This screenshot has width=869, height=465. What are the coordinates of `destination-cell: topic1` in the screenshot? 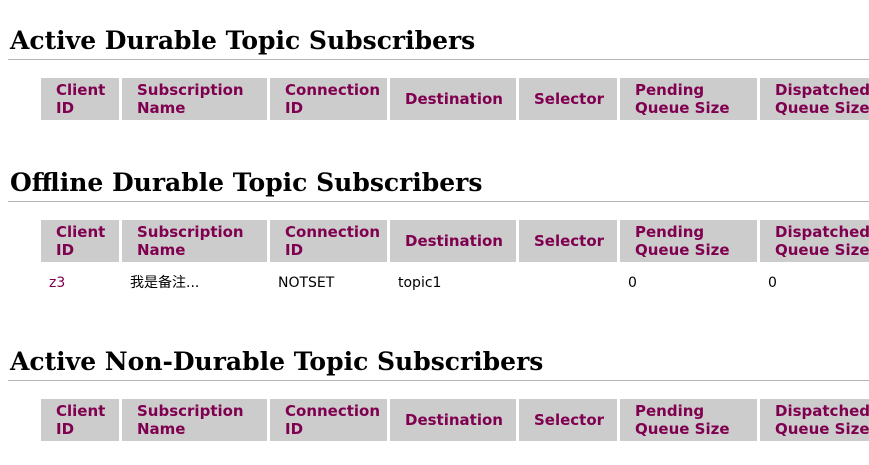 It's located at (420, 283).